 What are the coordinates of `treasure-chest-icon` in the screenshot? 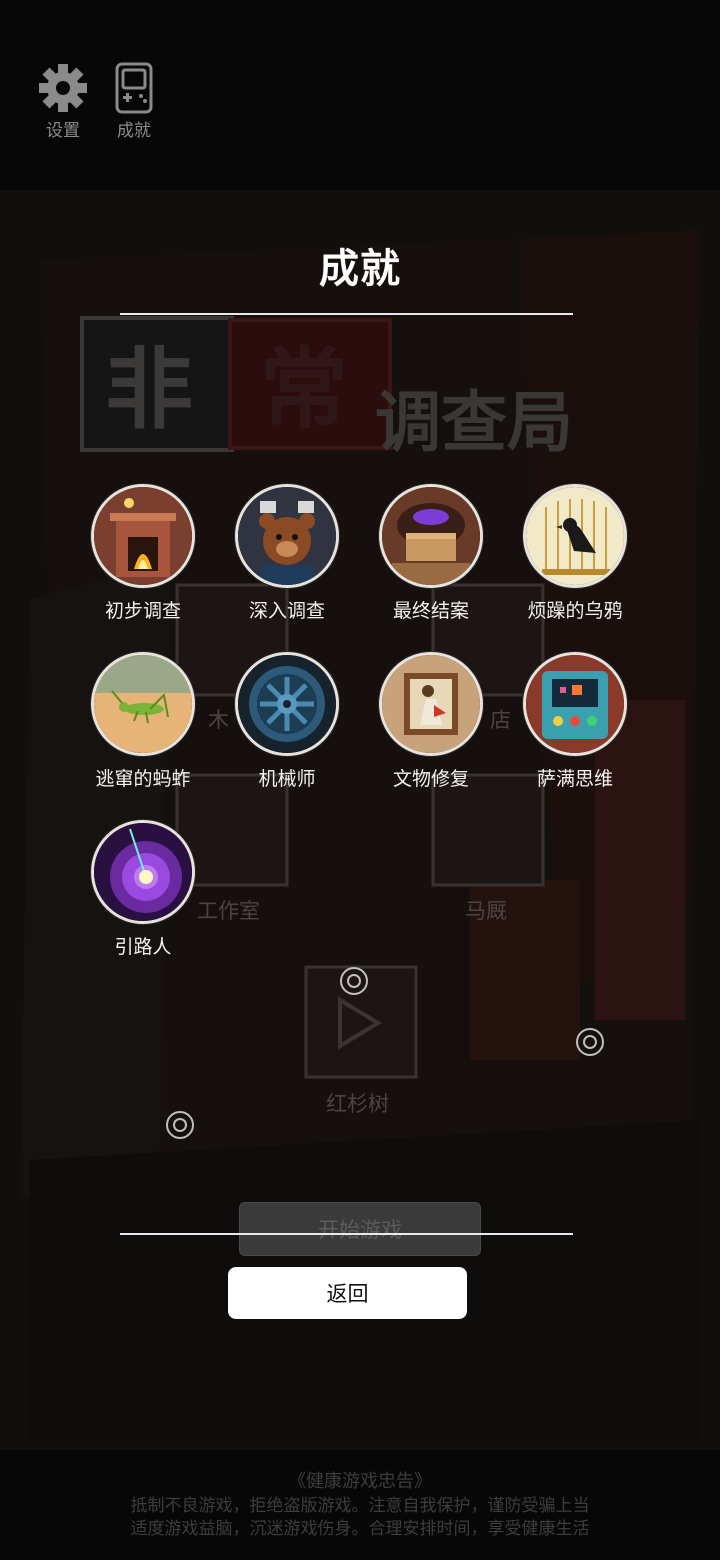 It's located at (431, 536).